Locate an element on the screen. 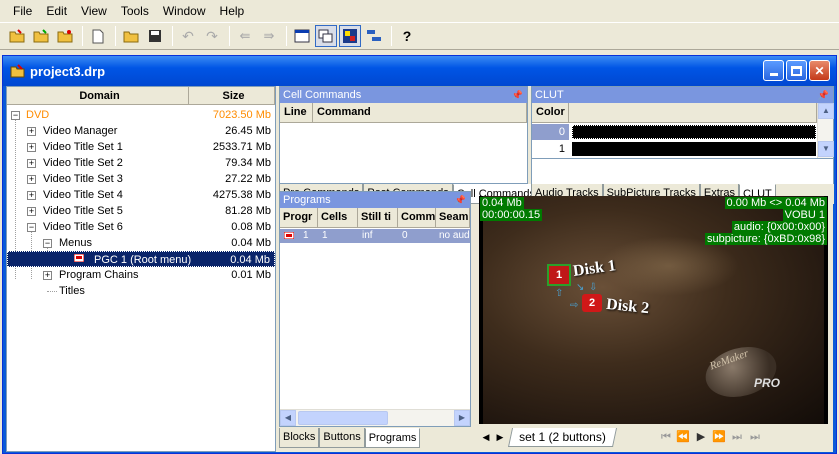  tab-programs: Programs is located at coordinates (392, 438).